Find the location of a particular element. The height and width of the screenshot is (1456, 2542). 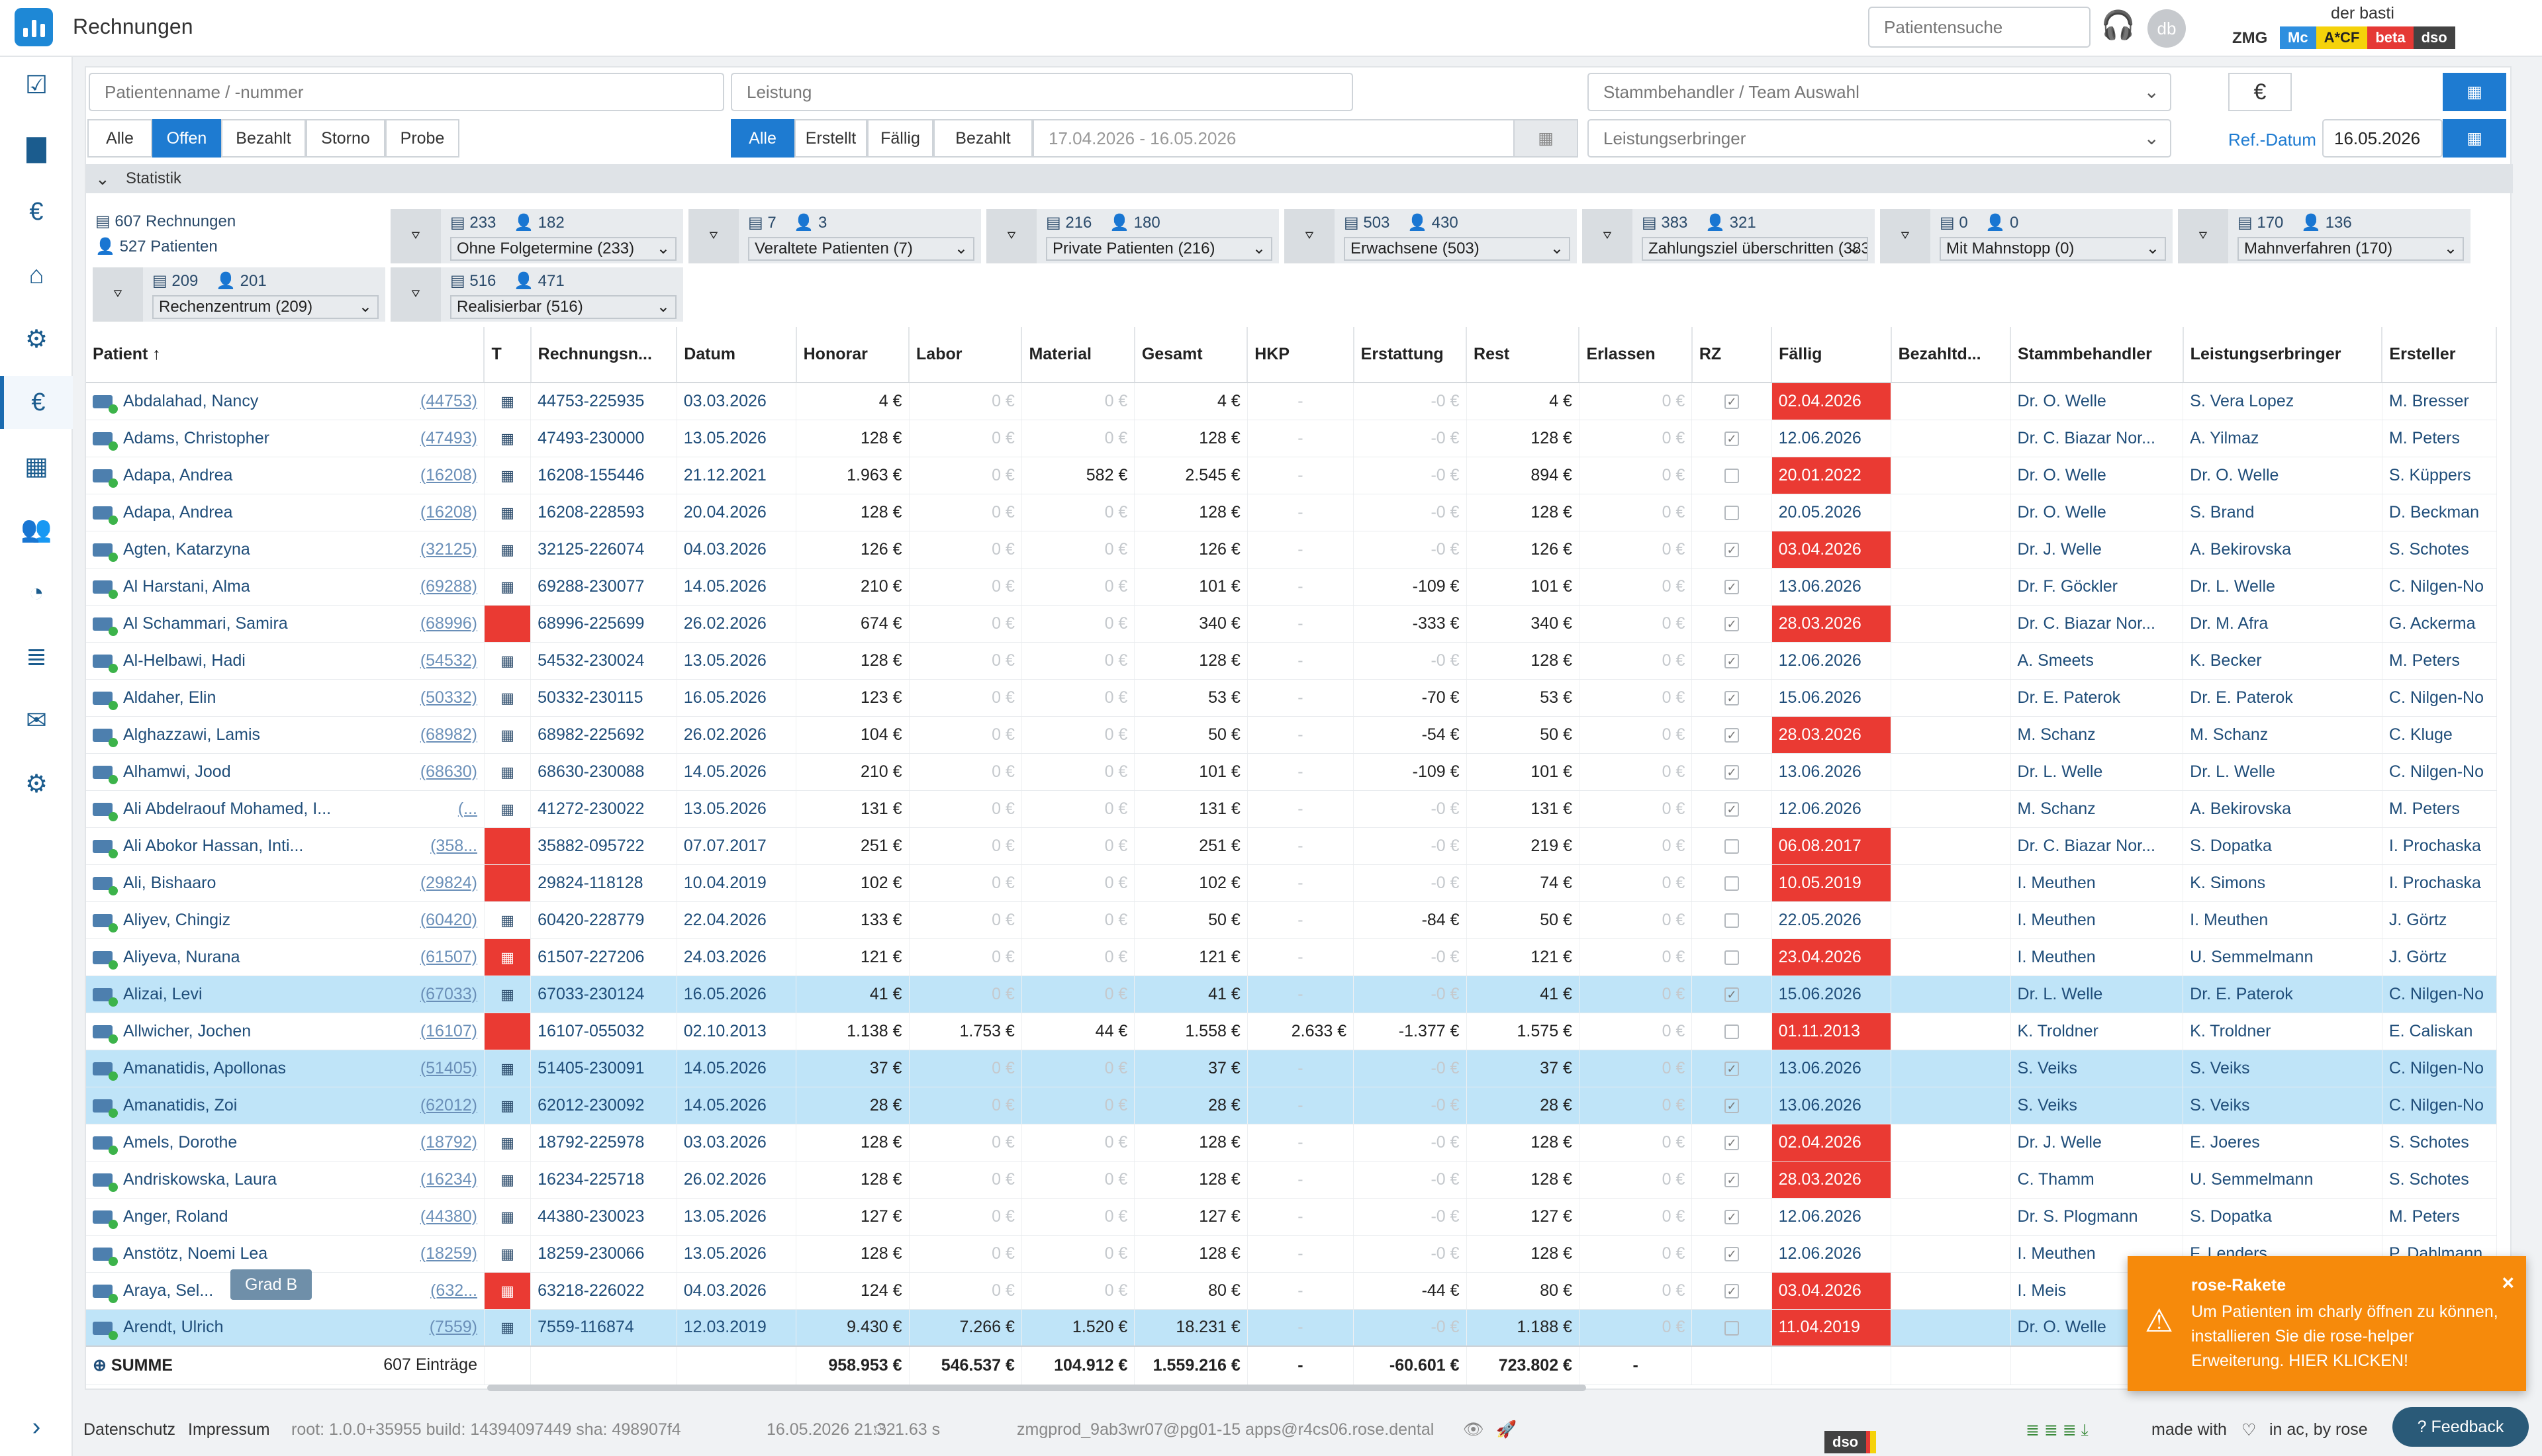

patient-cell: Ali, Bishaaro (29824) is located at coordinates (285, 883).